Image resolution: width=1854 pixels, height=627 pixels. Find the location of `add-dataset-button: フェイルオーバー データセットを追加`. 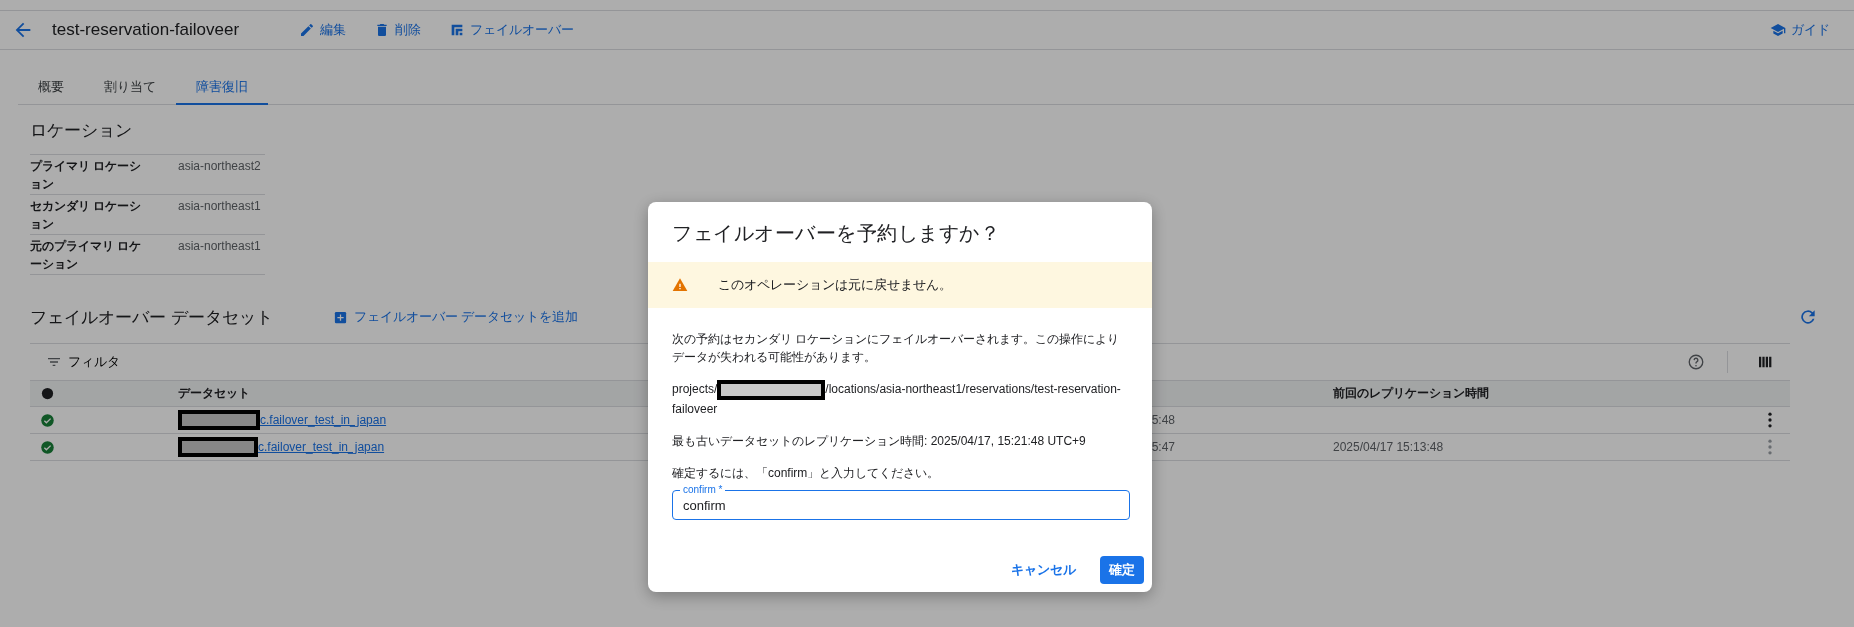

add-dataset-button: フェイルオーバー データセットを追加 is located at coordinates (455, 317).